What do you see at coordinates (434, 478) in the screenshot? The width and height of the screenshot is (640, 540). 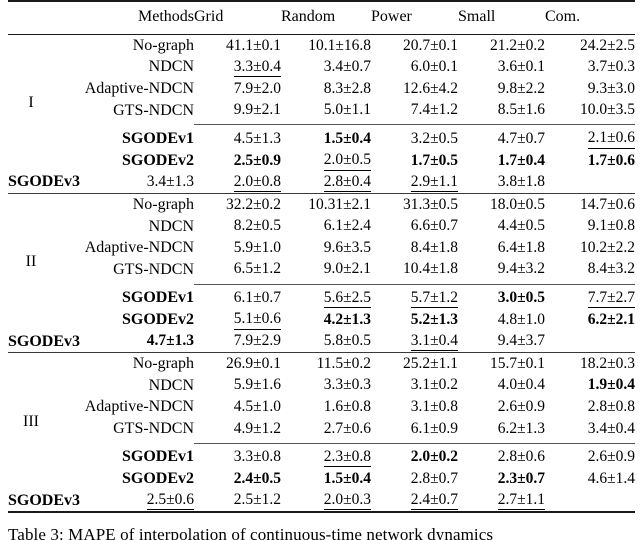 I see `cell-value: 2.8±0.7` at bounding box center [434, 478].